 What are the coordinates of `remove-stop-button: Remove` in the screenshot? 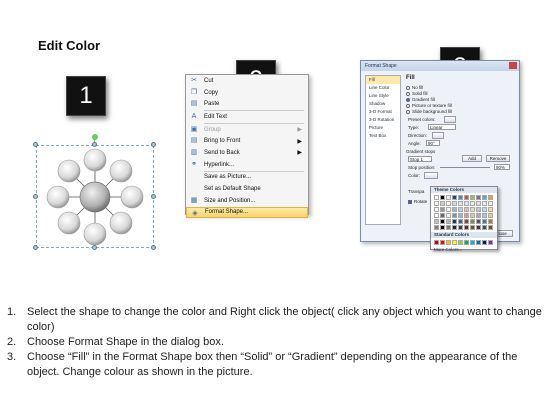 It's located at (498, 158).